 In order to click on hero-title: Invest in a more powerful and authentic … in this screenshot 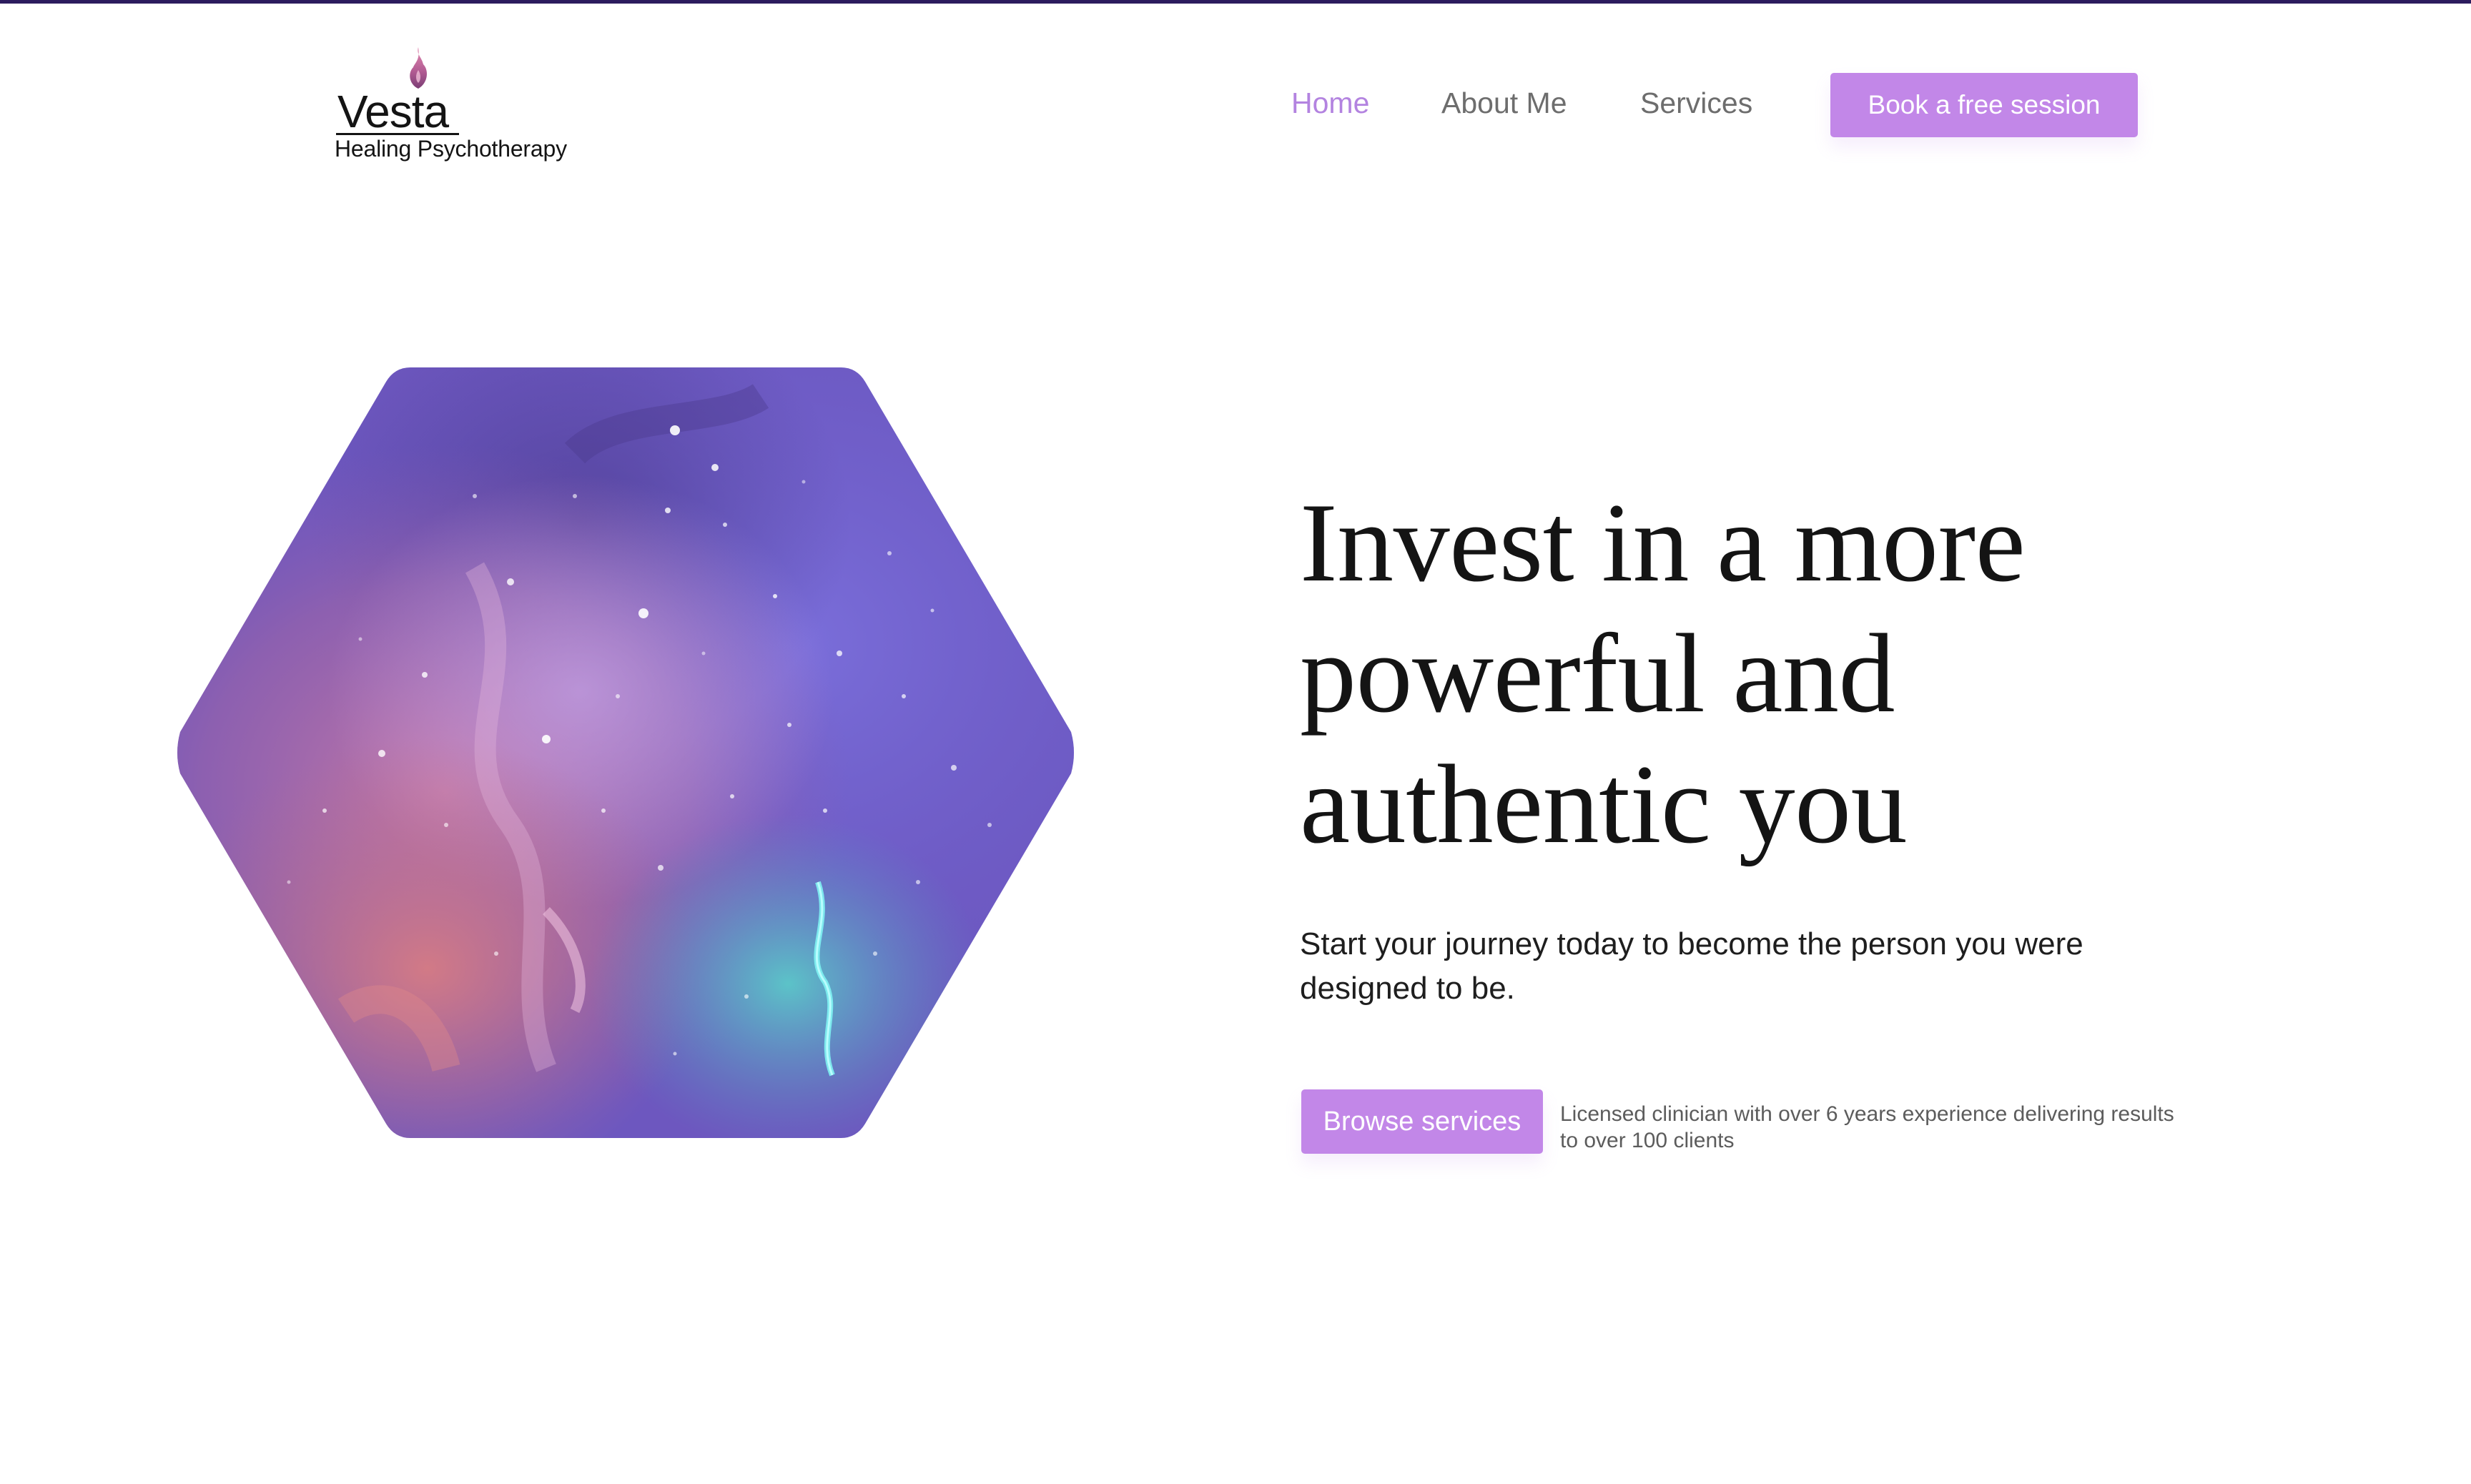, I will do `click(1663, 673)`.